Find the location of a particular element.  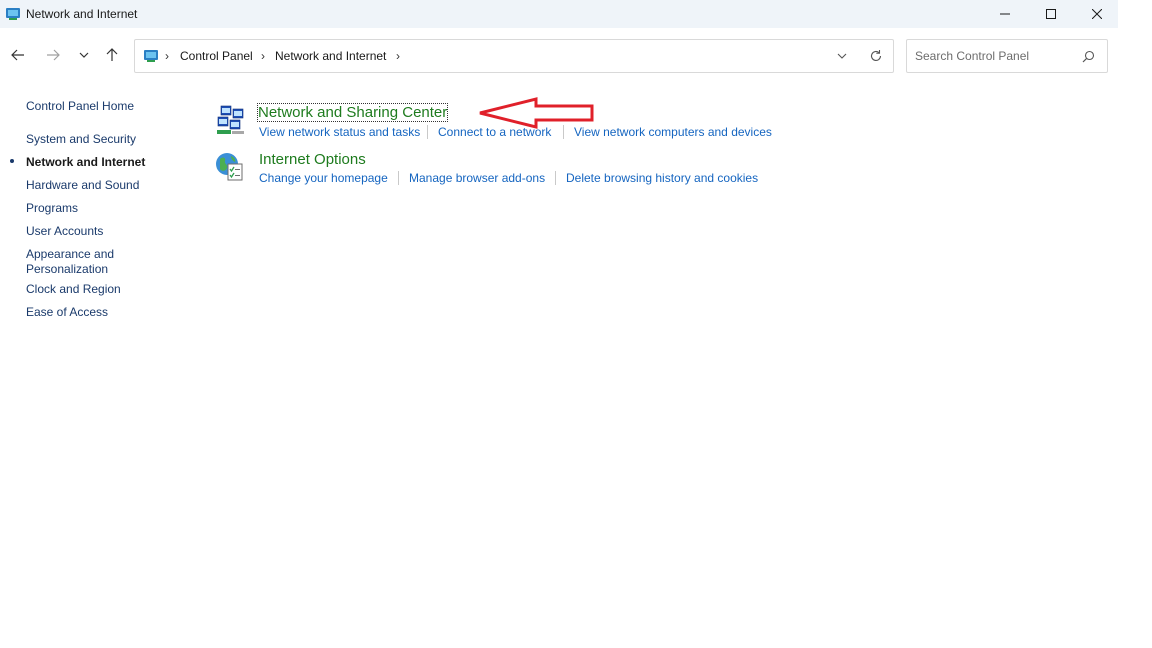

delete-browsing-history-link: Delete browsing history and cookies is located at coordinates (662, 178).